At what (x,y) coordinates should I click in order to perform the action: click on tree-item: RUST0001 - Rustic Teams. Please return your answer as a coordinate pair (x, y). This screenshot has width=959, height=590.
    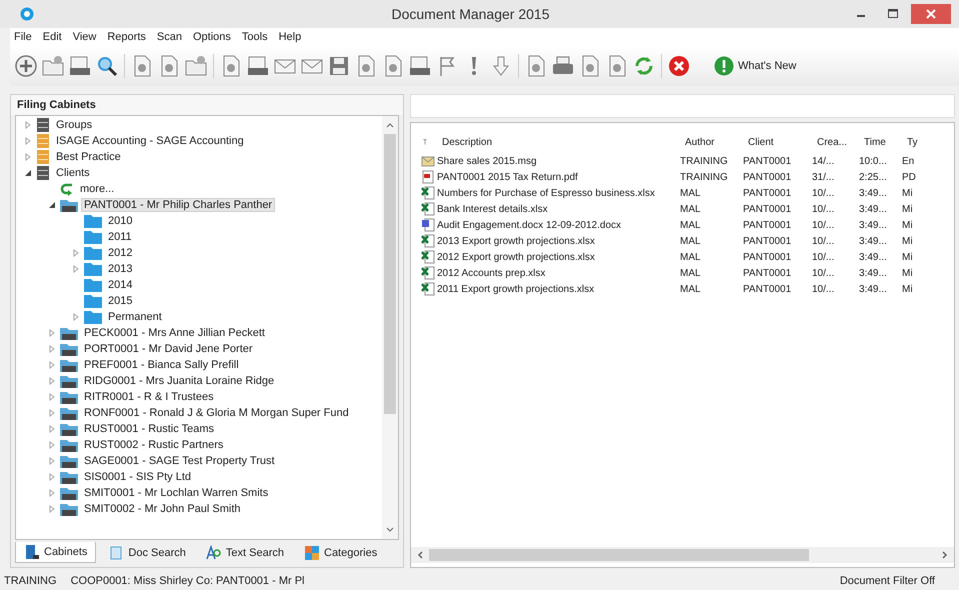
    Looking at the image, I should click on (149, 429).